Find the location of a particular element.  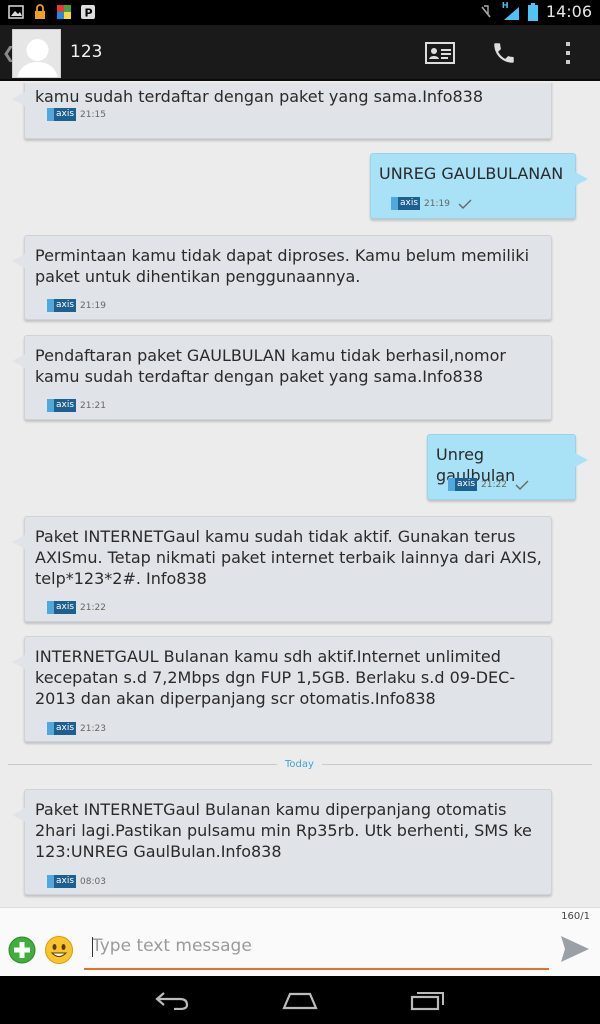

message-input is located at coordinates (316, 946).